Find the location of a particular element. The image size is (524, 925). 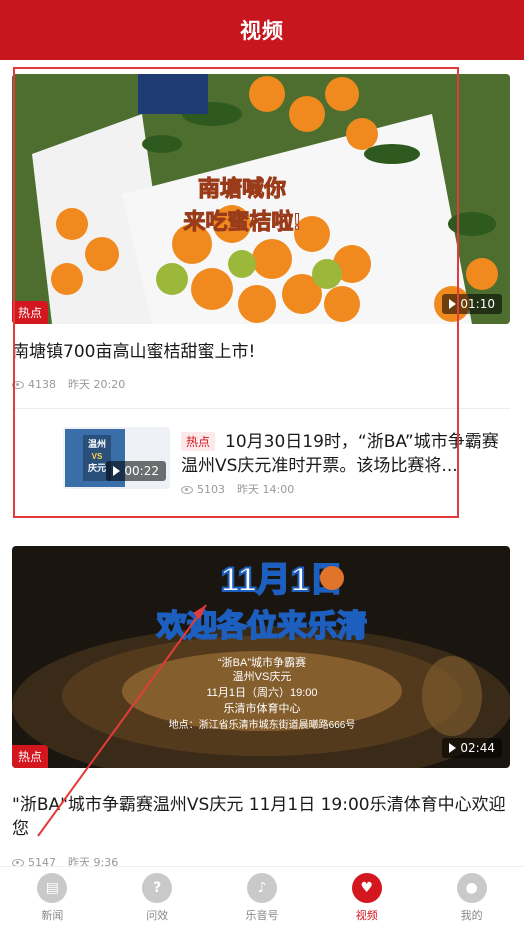

video-title: "浙BA"城市争霸赛温州VS庆元 11月1日 19:00乐清体育中心欢迎您 is located at coordinates (261, 817).